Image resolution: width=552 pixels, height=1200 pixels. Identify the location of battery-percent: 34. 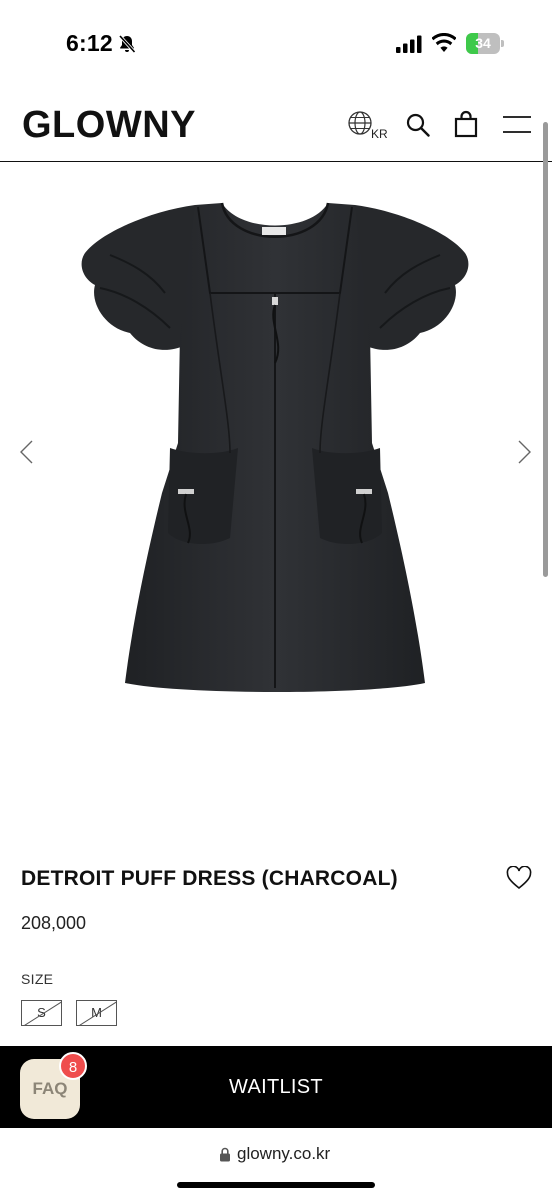
(483, 43).